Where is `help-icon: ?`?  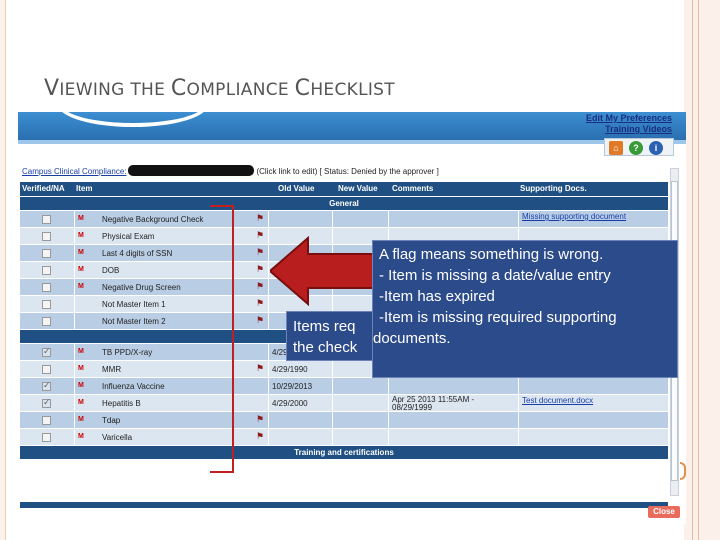
help-icon: ? is located at coordinates (636, 148).